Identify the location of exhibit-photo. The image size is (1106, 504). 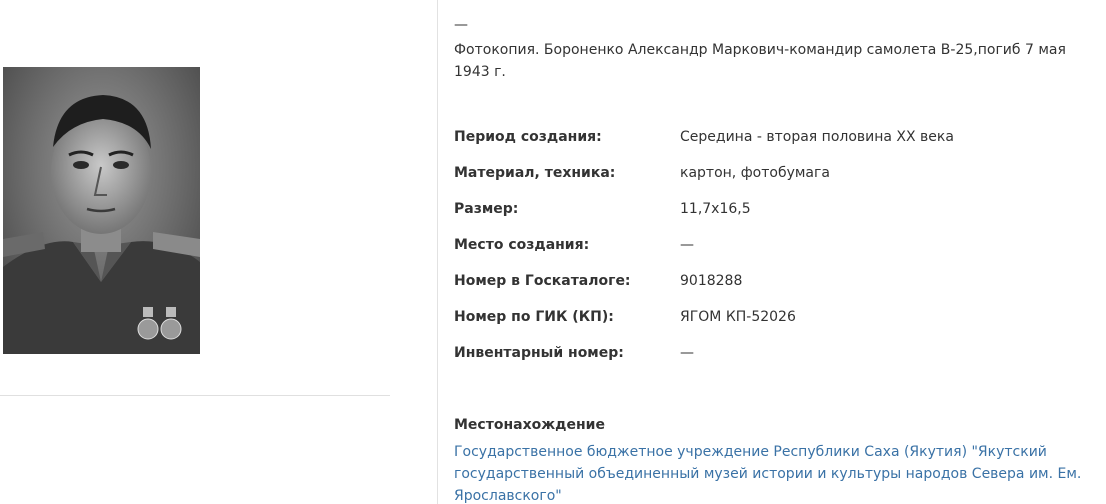
(101, 210).